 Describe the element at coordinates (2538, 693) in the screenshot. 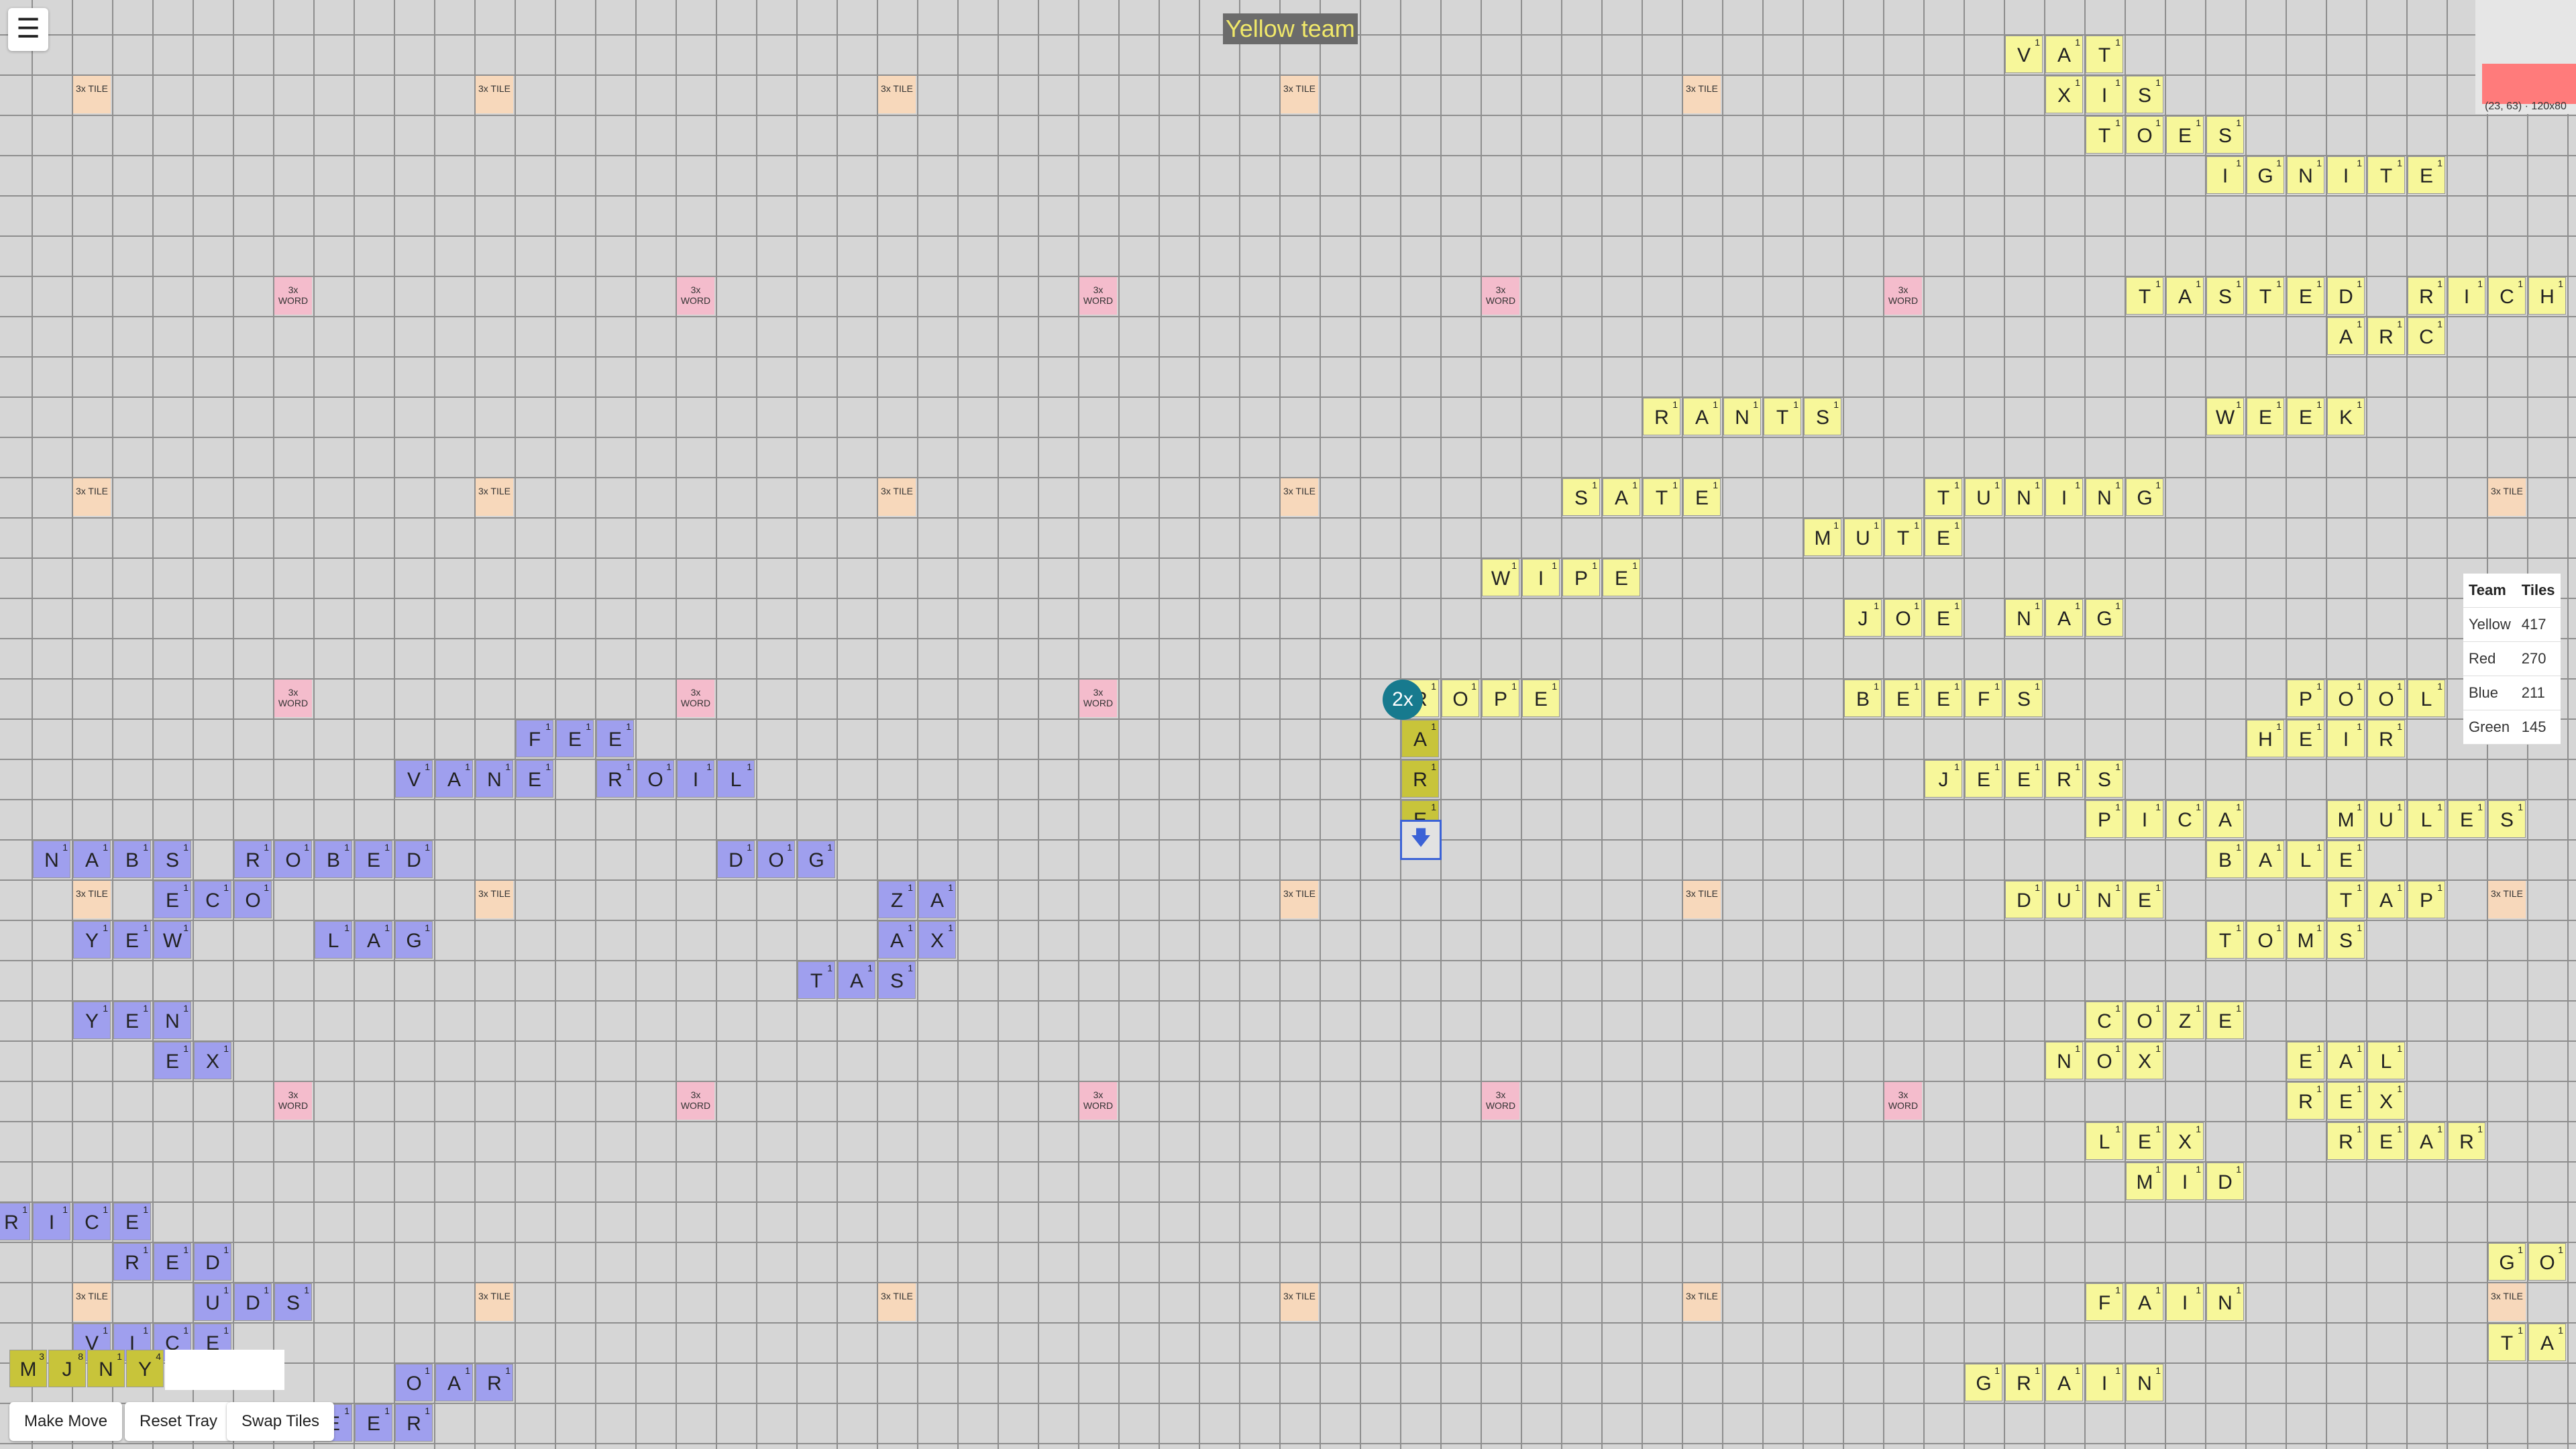

I see `team-tiles: 211` at that location.